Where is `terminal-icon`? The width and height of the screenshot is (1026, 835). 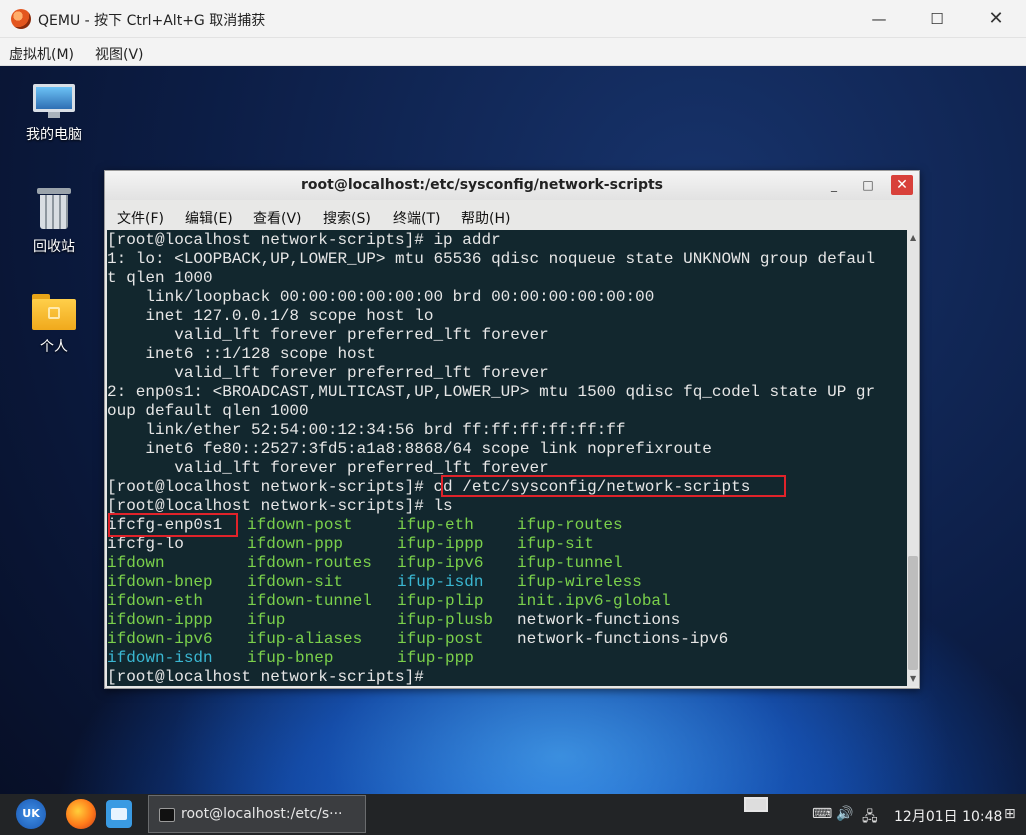 terminal-icon is located at coordinates (167, 815).